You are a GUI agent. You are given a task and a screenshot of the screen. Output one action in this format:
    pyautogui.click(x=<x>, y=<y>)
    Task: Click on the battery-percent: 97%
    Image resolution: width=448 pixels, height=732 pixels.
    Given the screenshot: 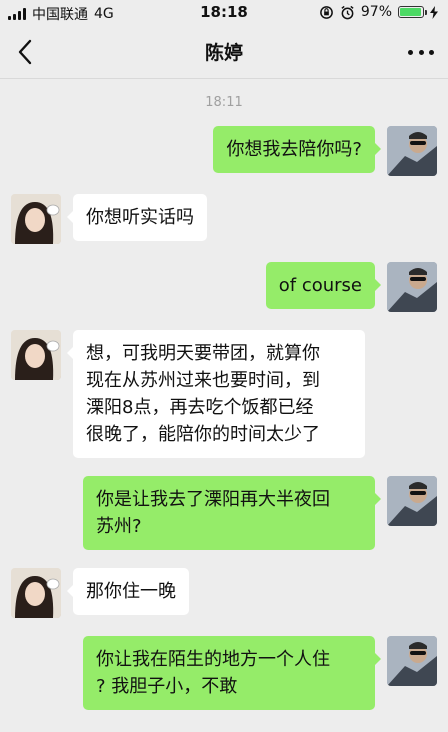 What is the action you would take?
    pyautogui.click(x=376, y=12)
    